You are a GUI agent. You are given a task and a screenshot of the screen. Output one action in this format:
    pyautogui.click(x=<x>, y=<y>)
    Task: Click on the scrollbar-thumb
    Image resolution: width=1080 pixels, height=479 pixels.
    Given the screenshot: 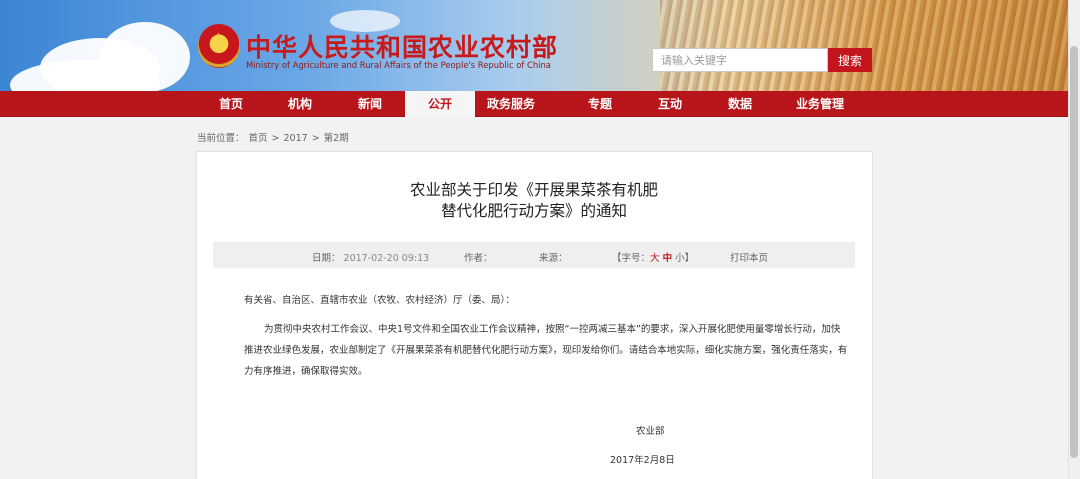 What is the action you would take?
    pyautogui.click(x=1074, y=252)
    